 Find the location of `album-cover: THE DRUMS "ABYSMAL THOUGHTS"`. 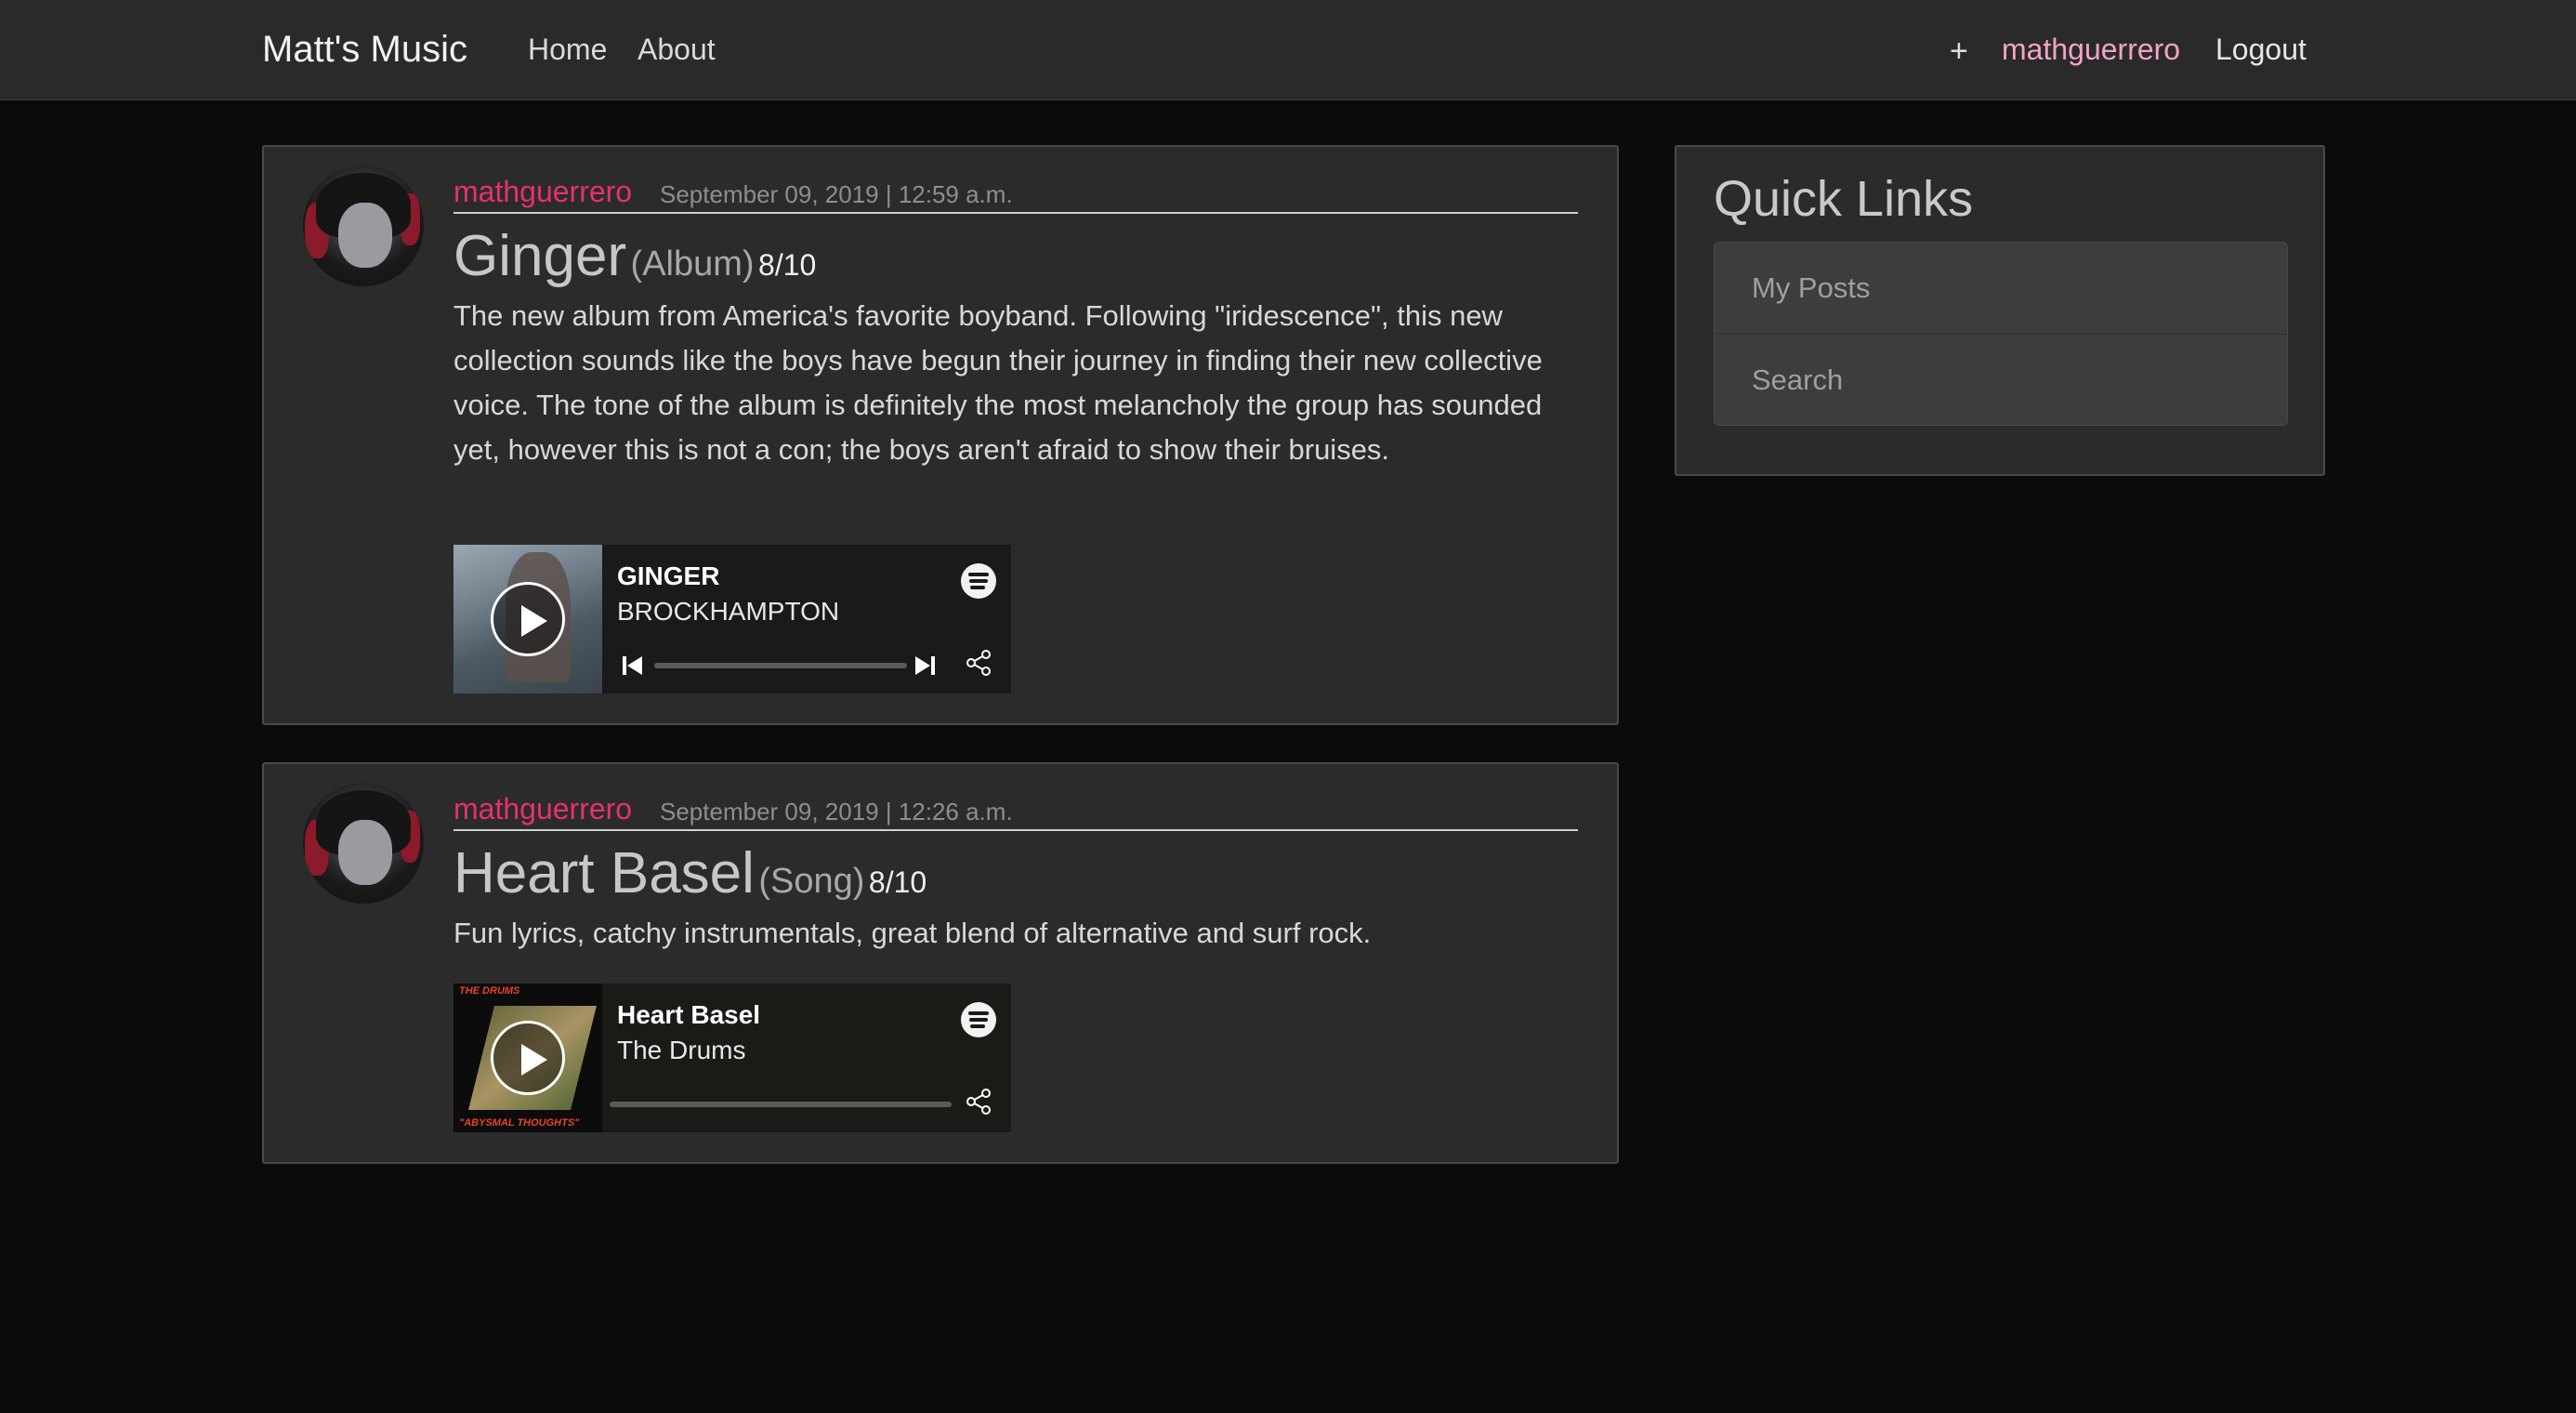

album-cover: THE DRUMS "ABYSMAL THOUGHTS" is located at coordinates (527, 1058).